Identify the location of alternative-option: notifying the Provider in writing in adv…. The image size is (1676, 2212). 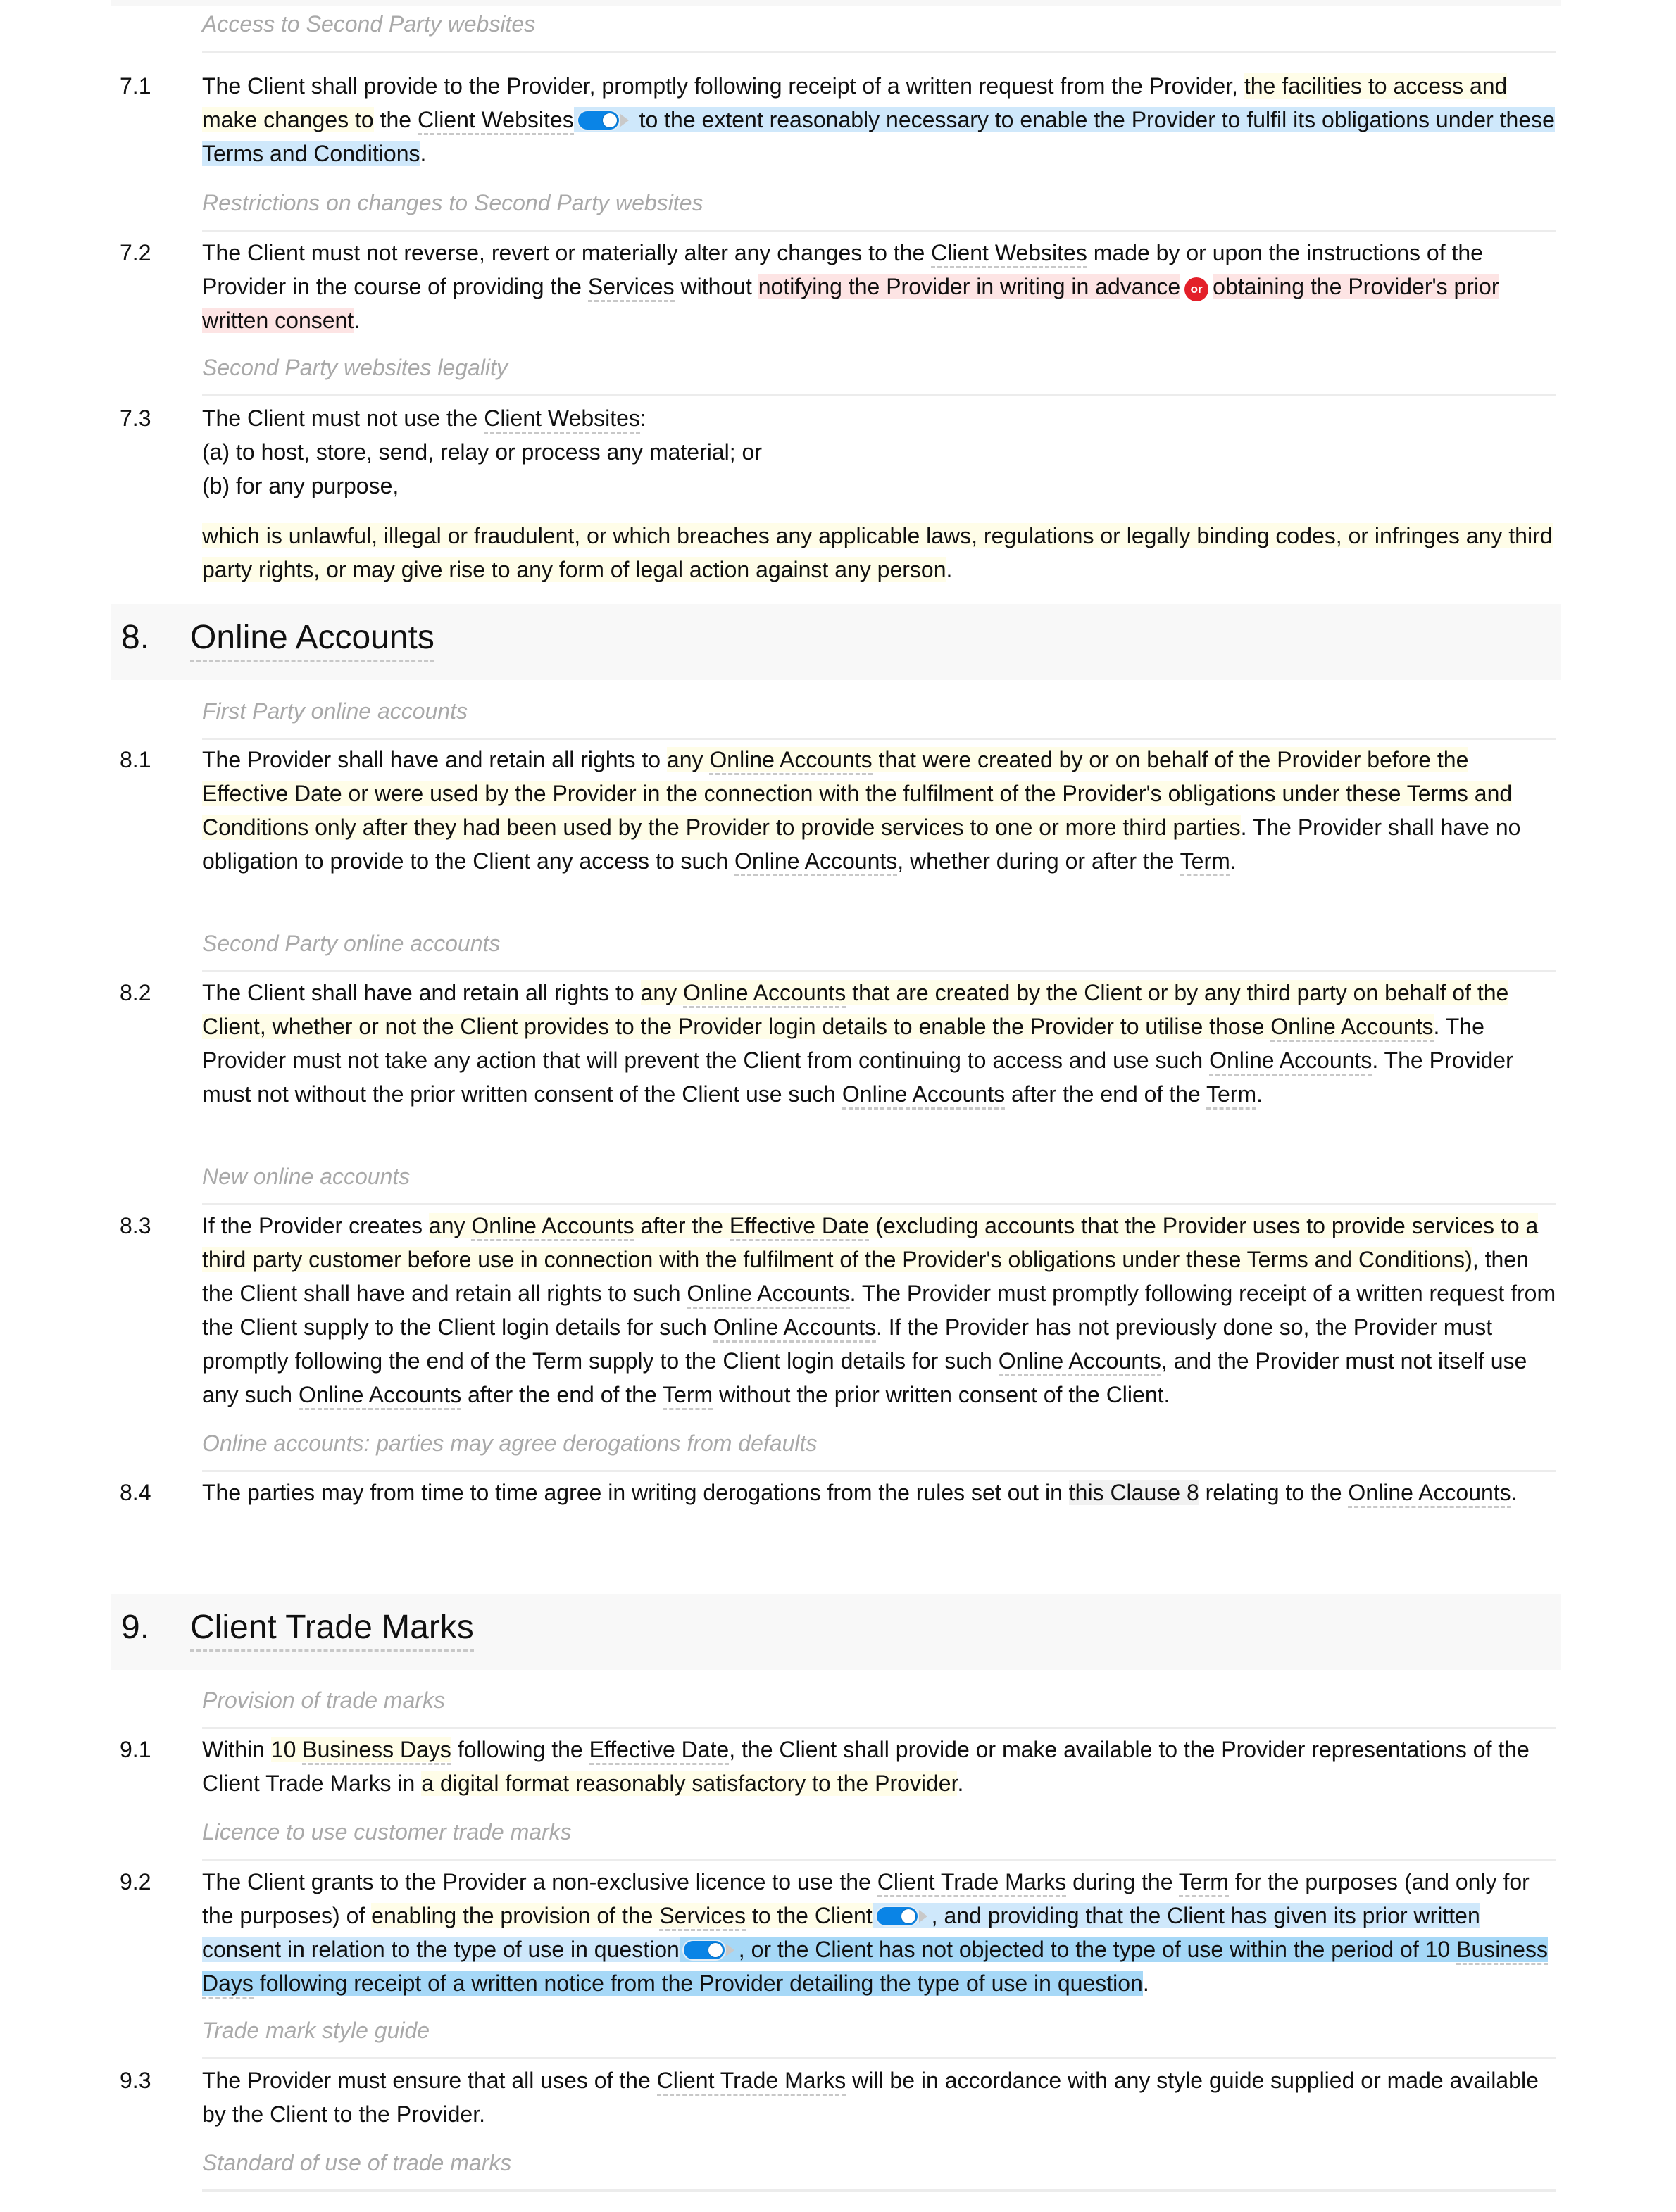
(970, 286).